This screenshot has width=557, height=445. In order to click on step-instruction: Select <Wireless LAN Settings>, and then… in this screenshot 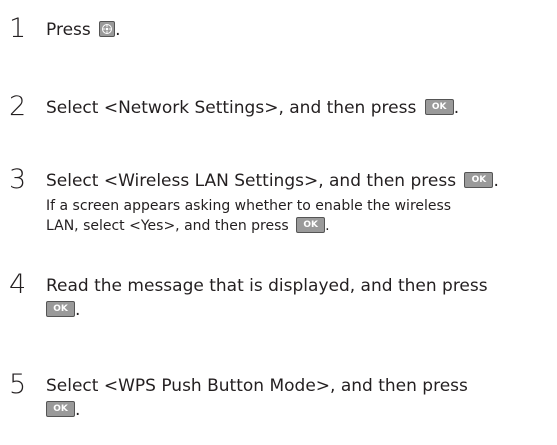, I will do `click(254, 181)`.